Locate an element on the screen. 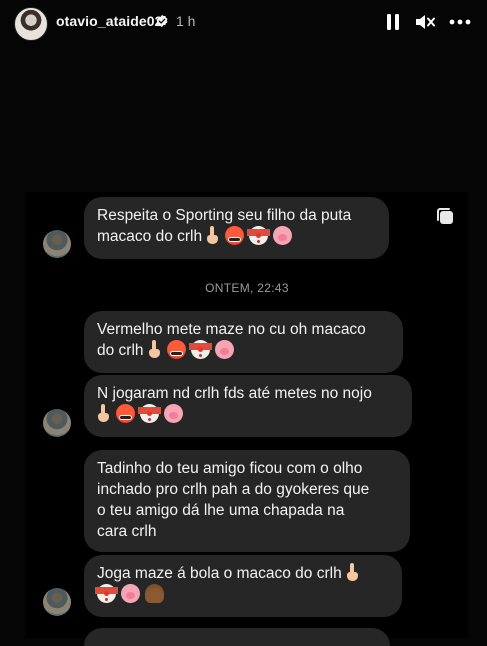  message-line: o teu amigo dá lhe uma chapada na is located at coordinates (221, 510).